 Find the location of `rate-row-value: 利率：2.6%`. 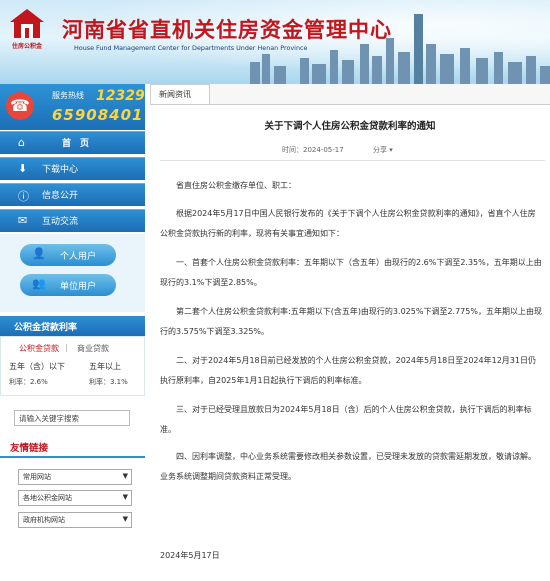

rate-row-value: 利率：2.6% is located at coordinates (28, 382).